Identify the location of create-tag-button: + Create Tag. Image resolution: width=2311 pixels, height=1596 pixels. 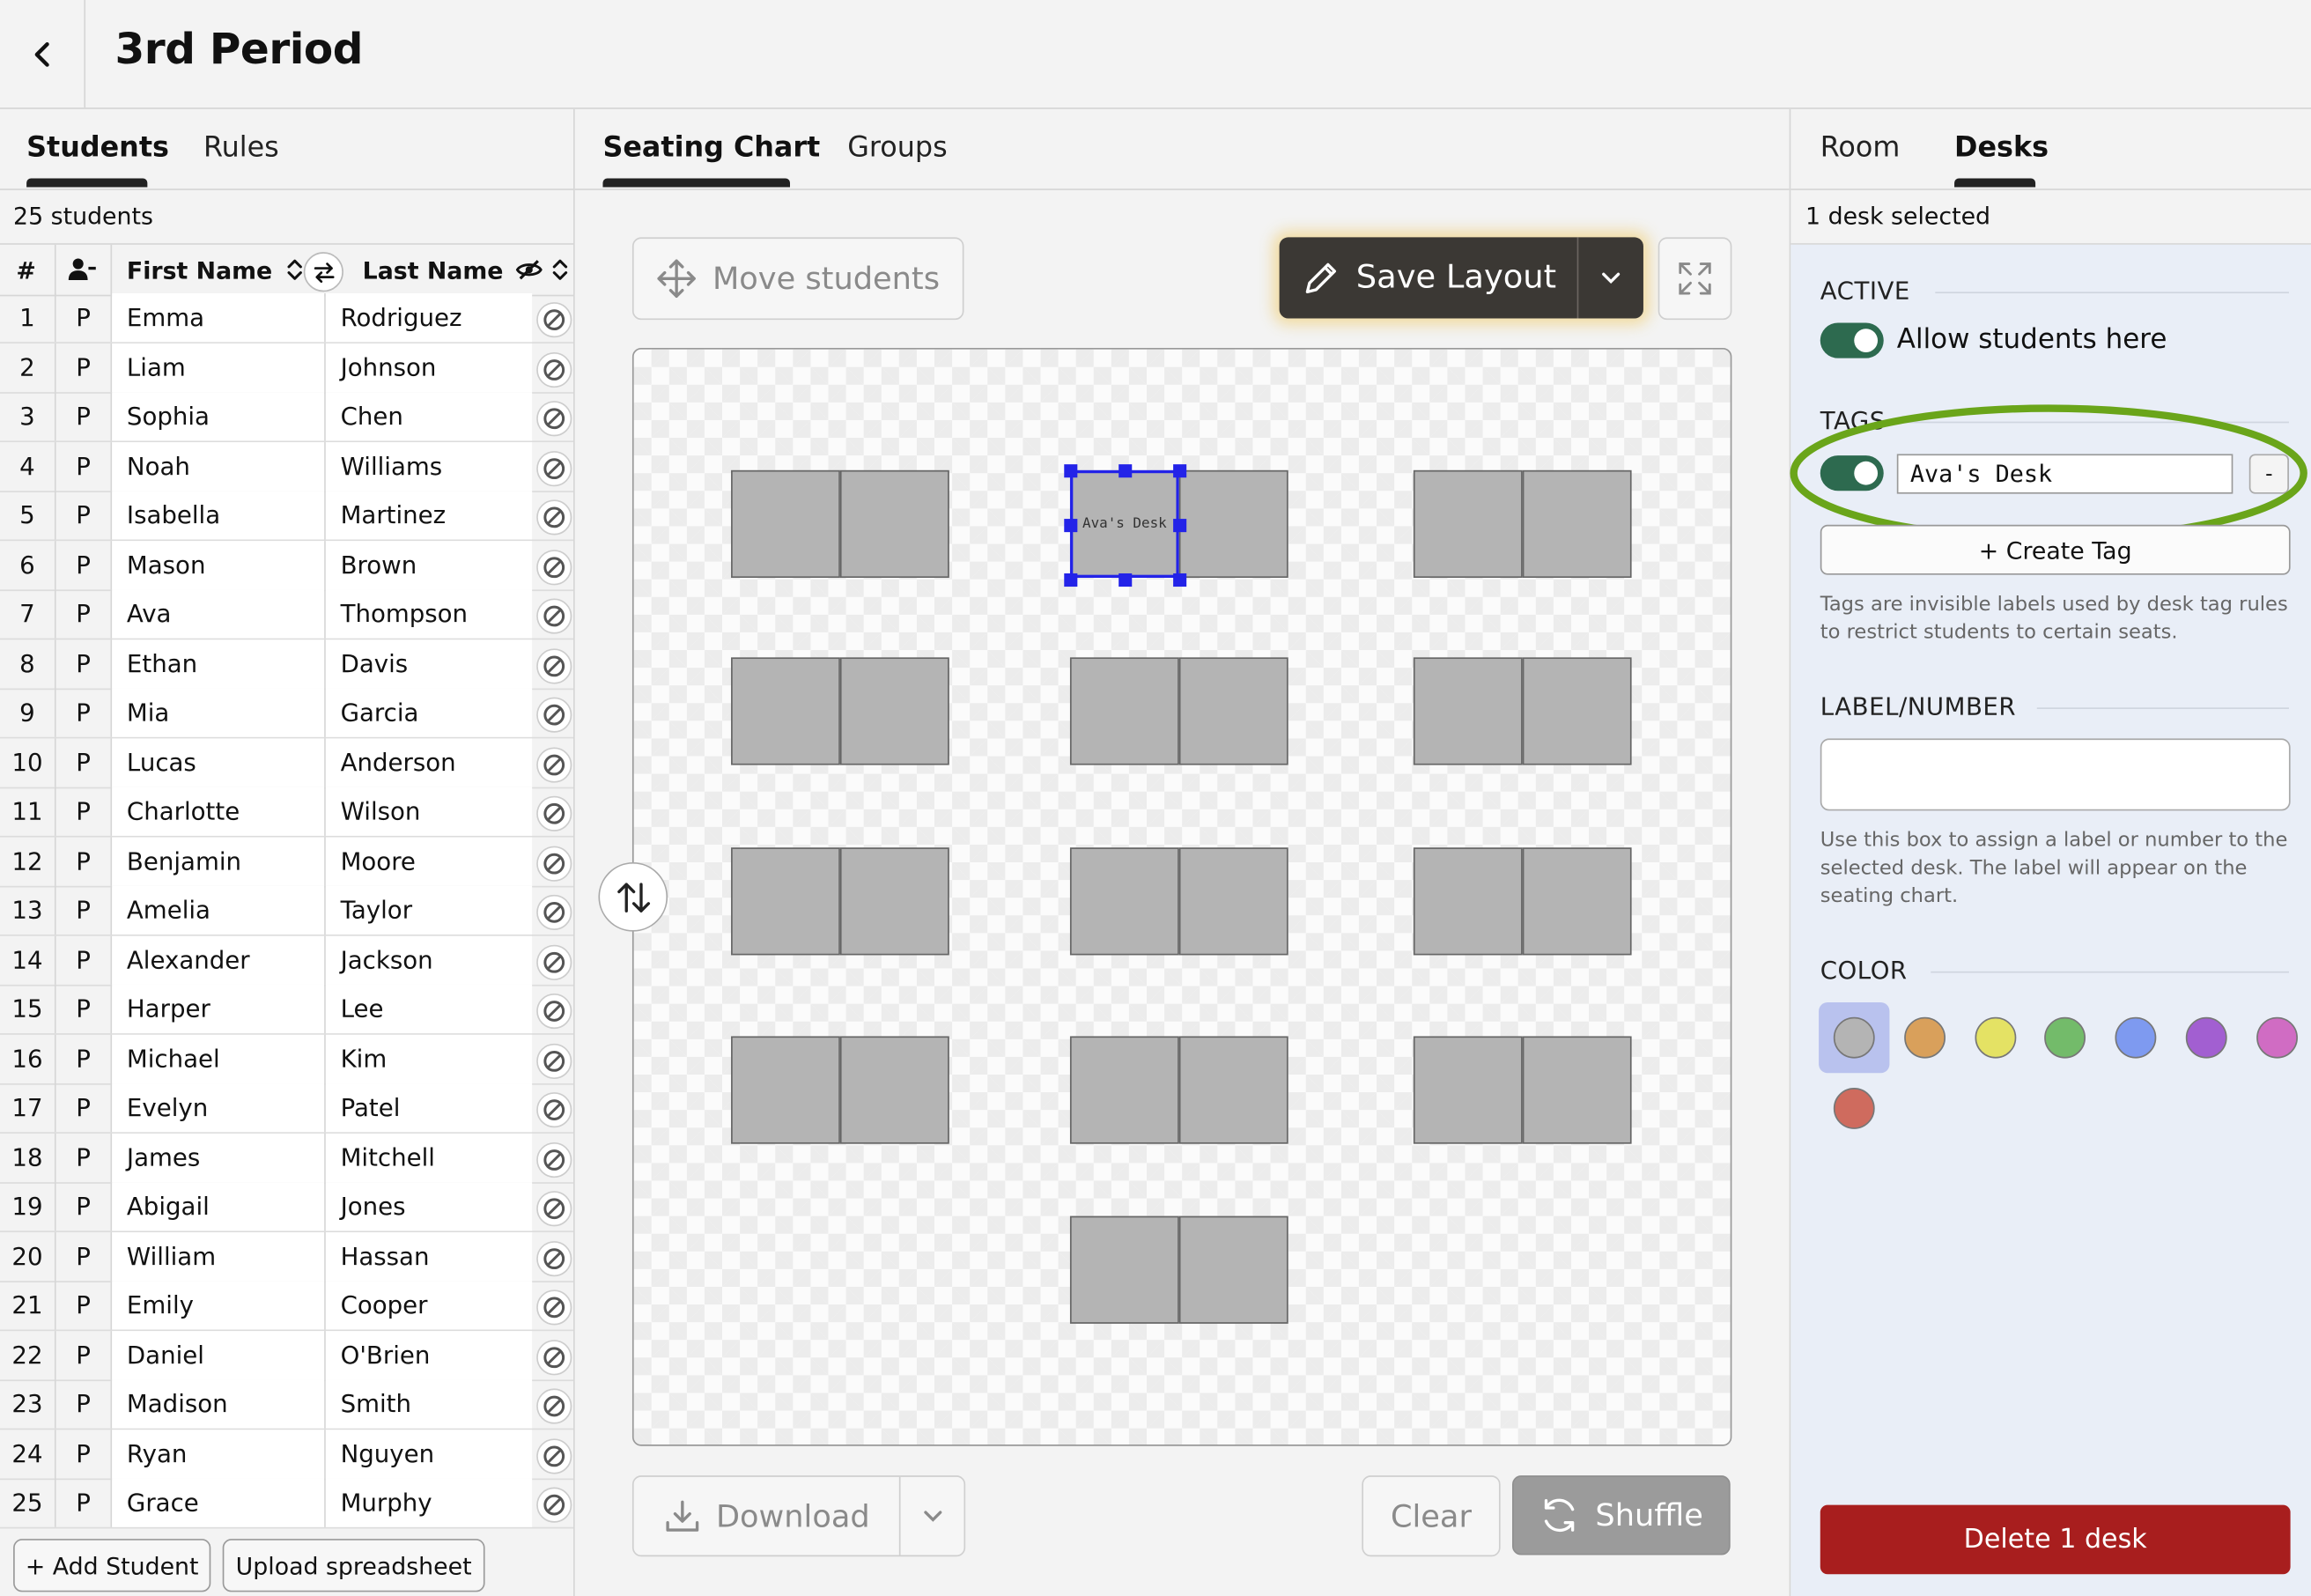
(2055, 549).